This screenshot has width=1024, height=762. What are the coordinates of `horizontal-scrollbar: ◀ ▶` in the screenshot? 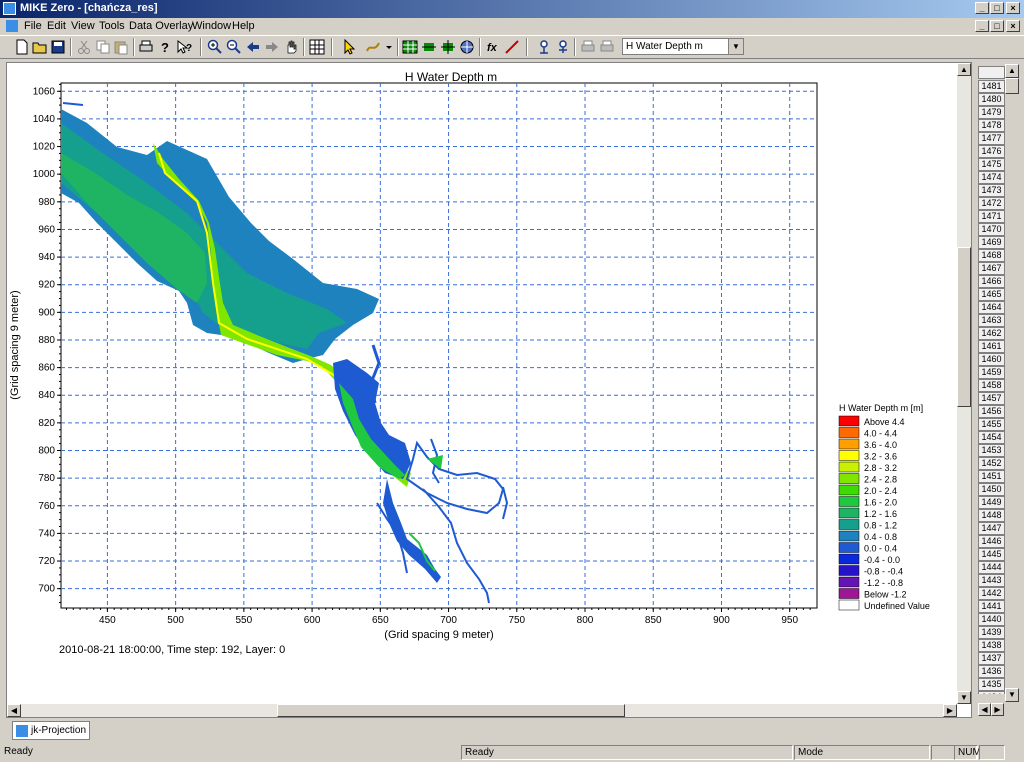 It's located at (482, 710).